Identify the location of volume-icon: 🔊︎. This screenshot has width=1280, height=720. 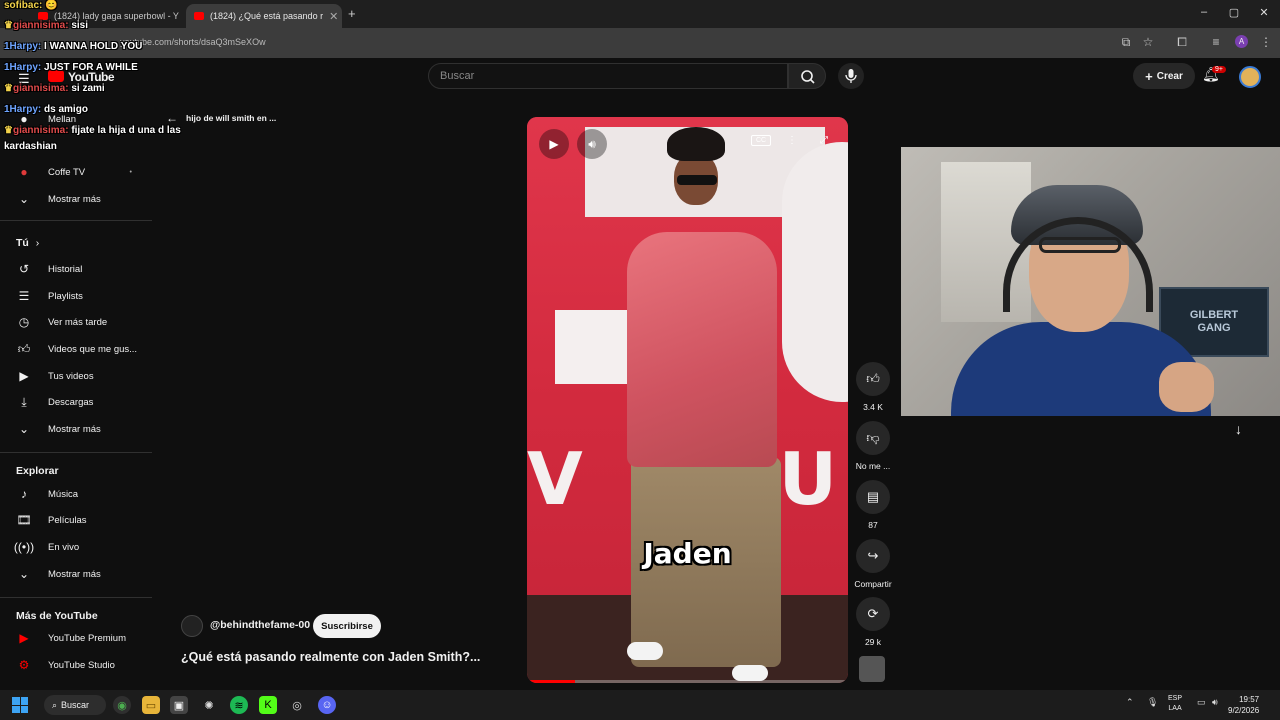
(592, 143).